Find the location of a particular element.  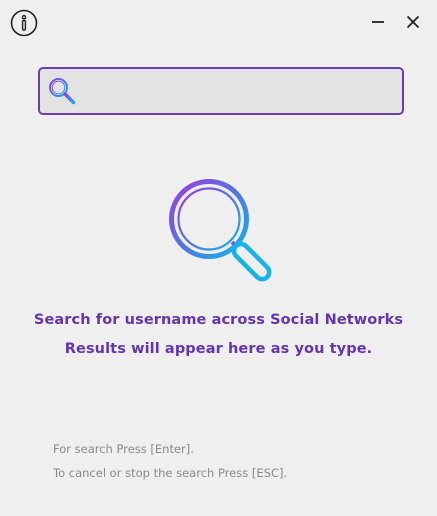

close-icon is located at coordinates (413, 22).